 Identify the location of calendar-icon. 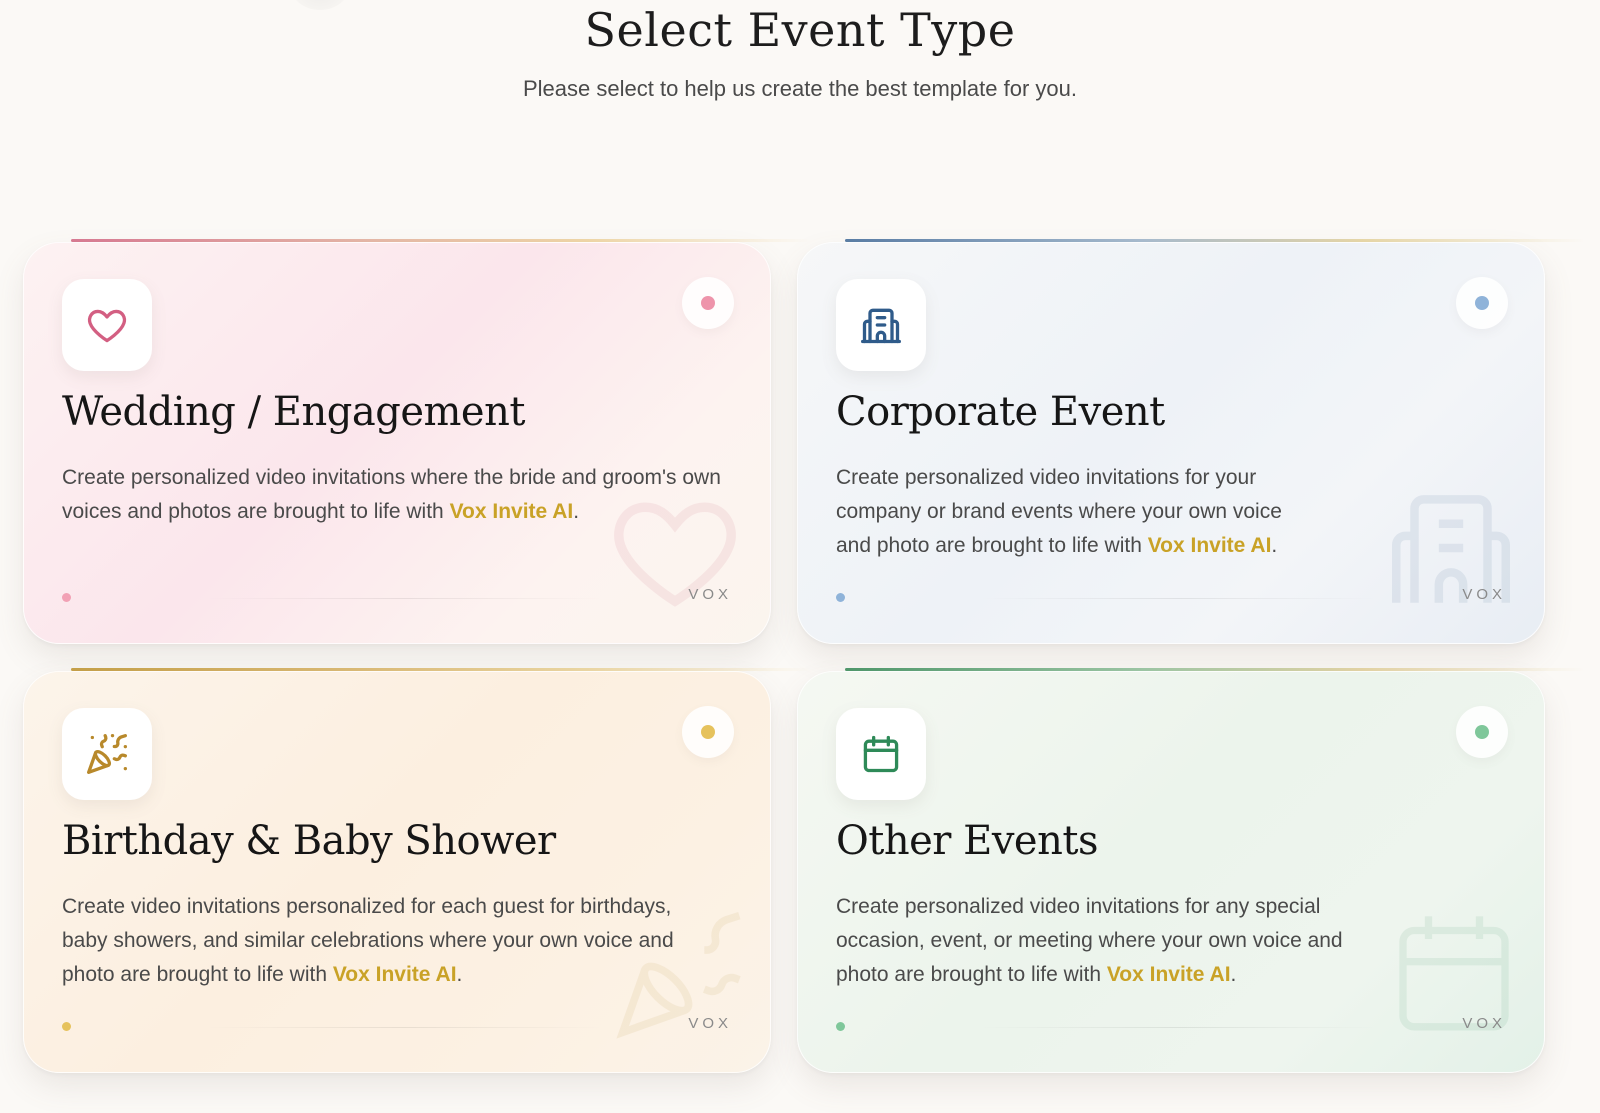
(881, 754).